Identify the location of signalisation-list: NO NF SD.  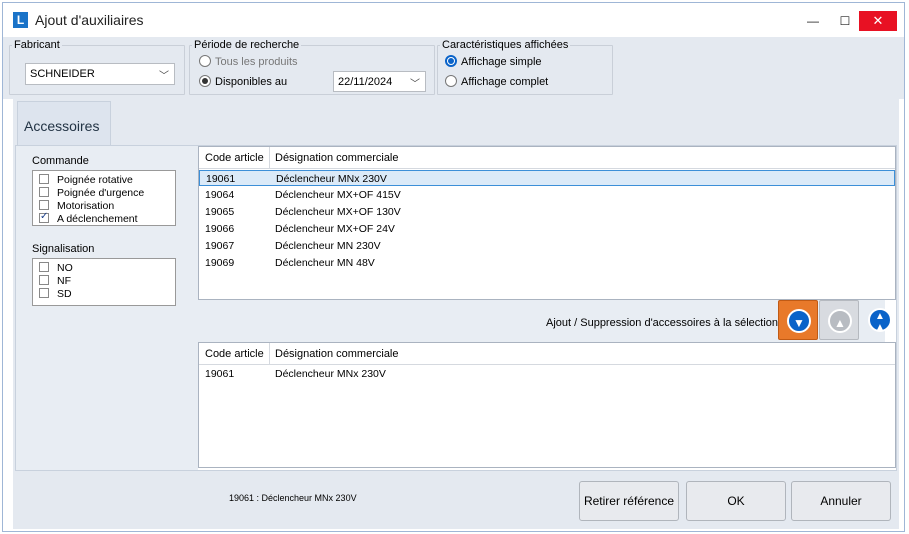
(104, 282).